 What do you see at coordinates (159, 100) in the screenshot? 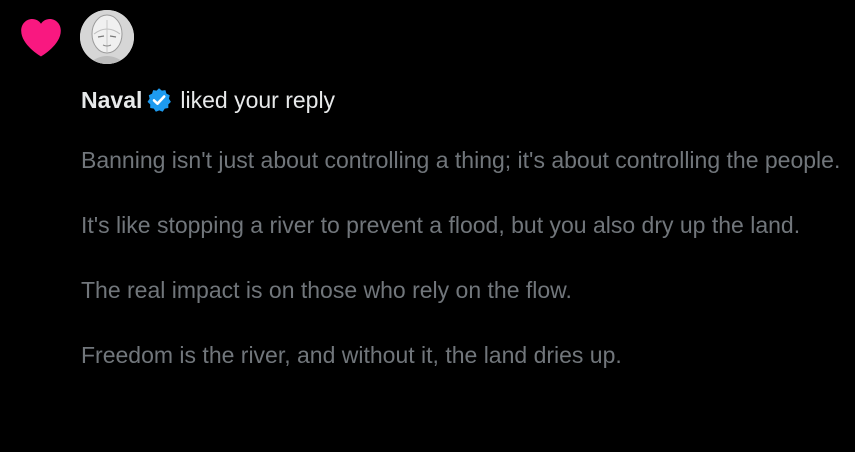
I see `verified-badge-icon` at bounding box center [159, 100].